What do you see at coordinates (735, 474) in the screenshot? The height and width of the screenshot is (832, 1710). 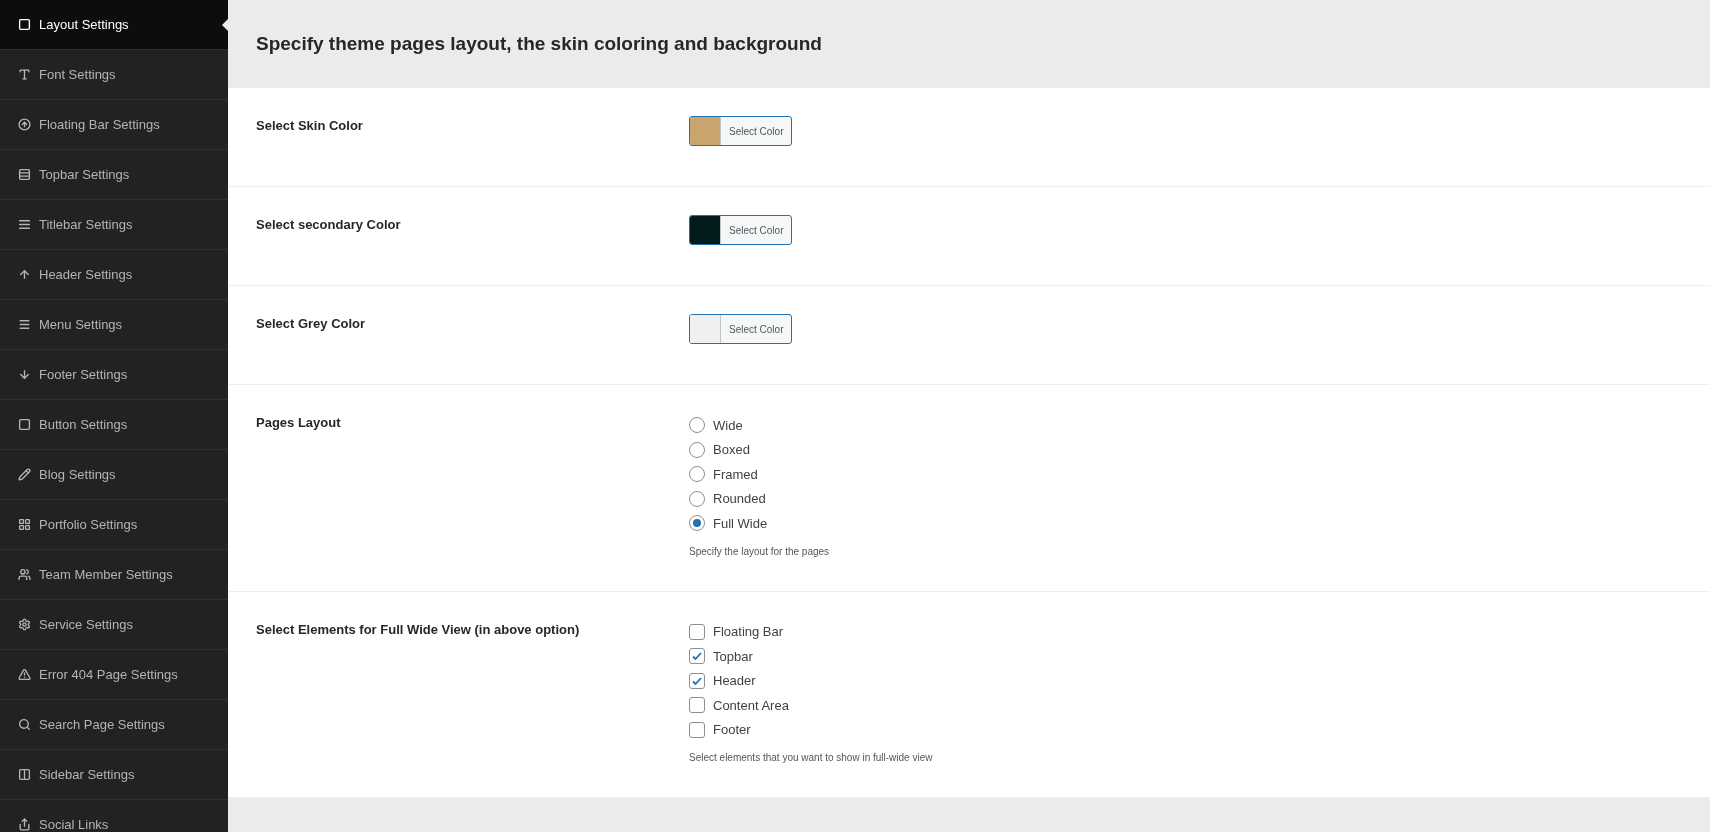 I see `option-label: Framed` at bounding box center [735, 474].